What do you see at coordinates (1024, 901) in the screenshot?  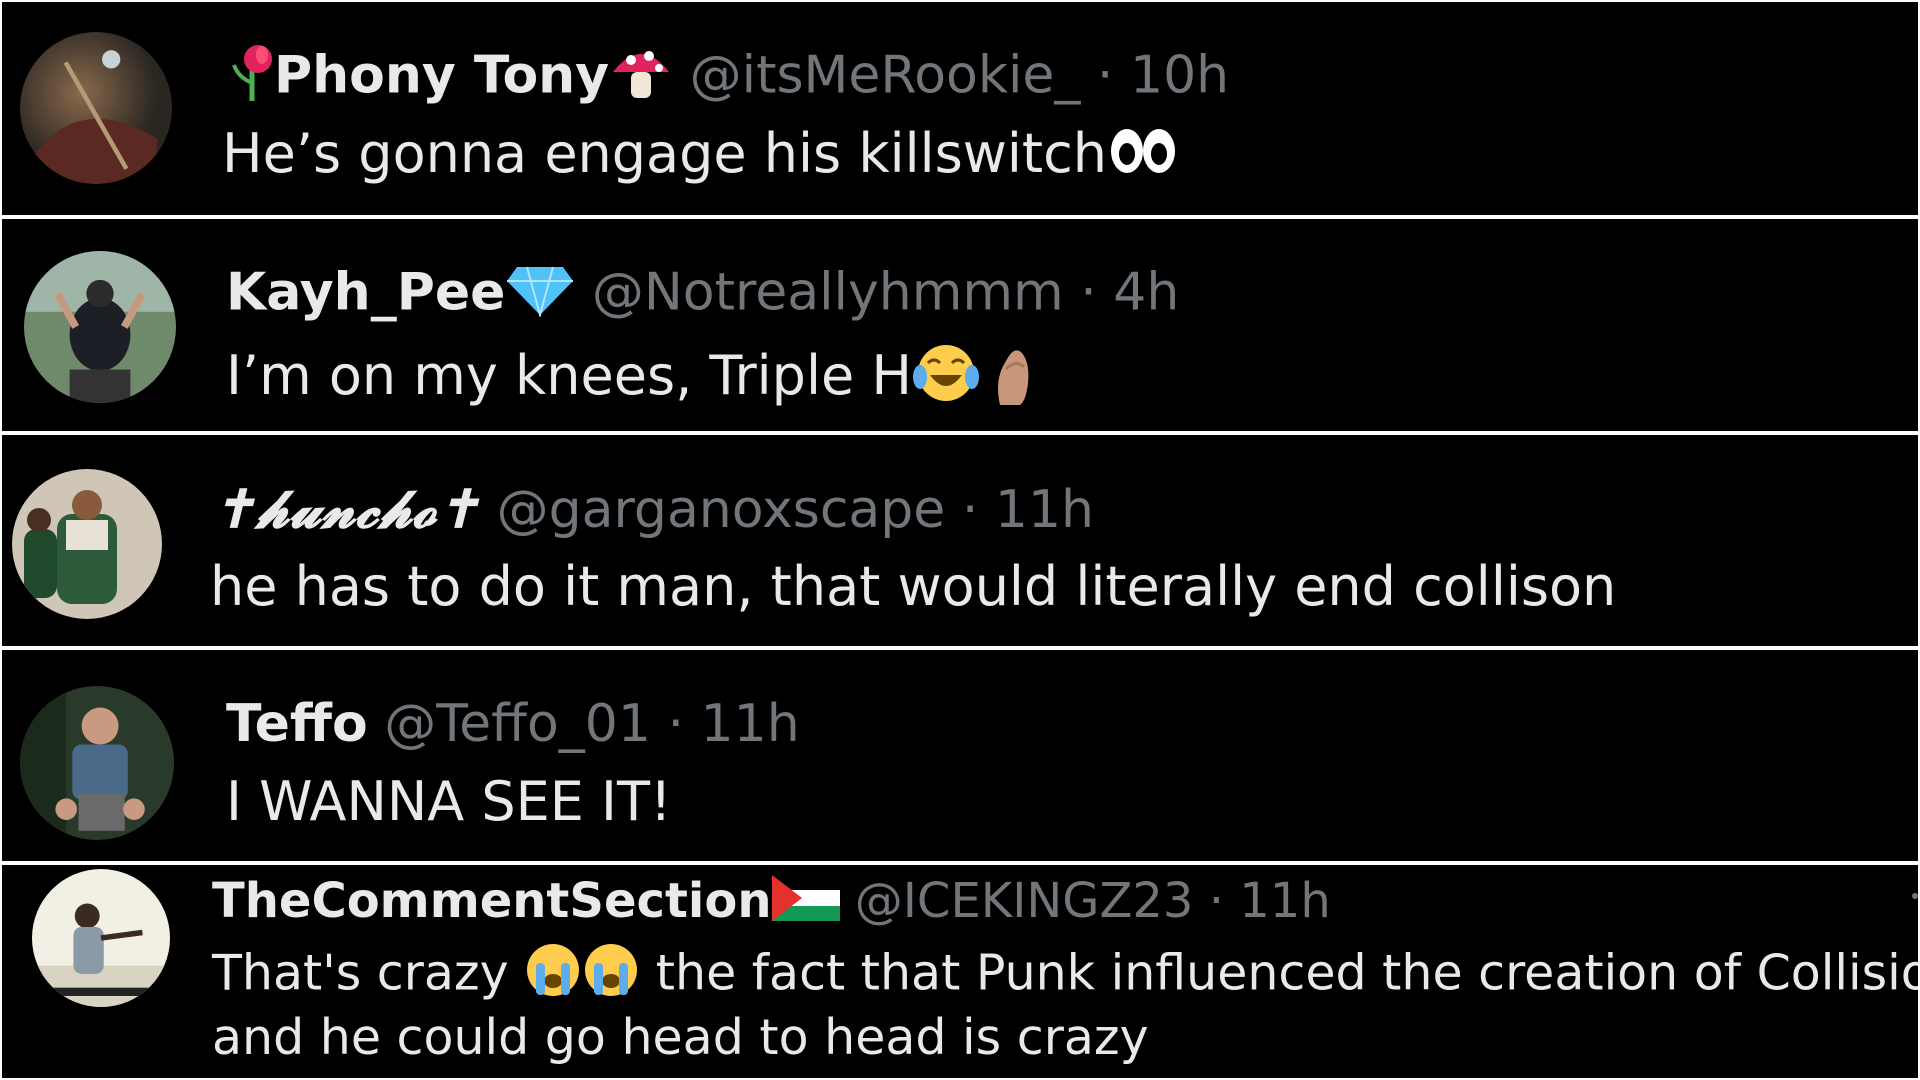 I see `user-handle: @ICEKINGZ23` at bounding box center [1024, 901].